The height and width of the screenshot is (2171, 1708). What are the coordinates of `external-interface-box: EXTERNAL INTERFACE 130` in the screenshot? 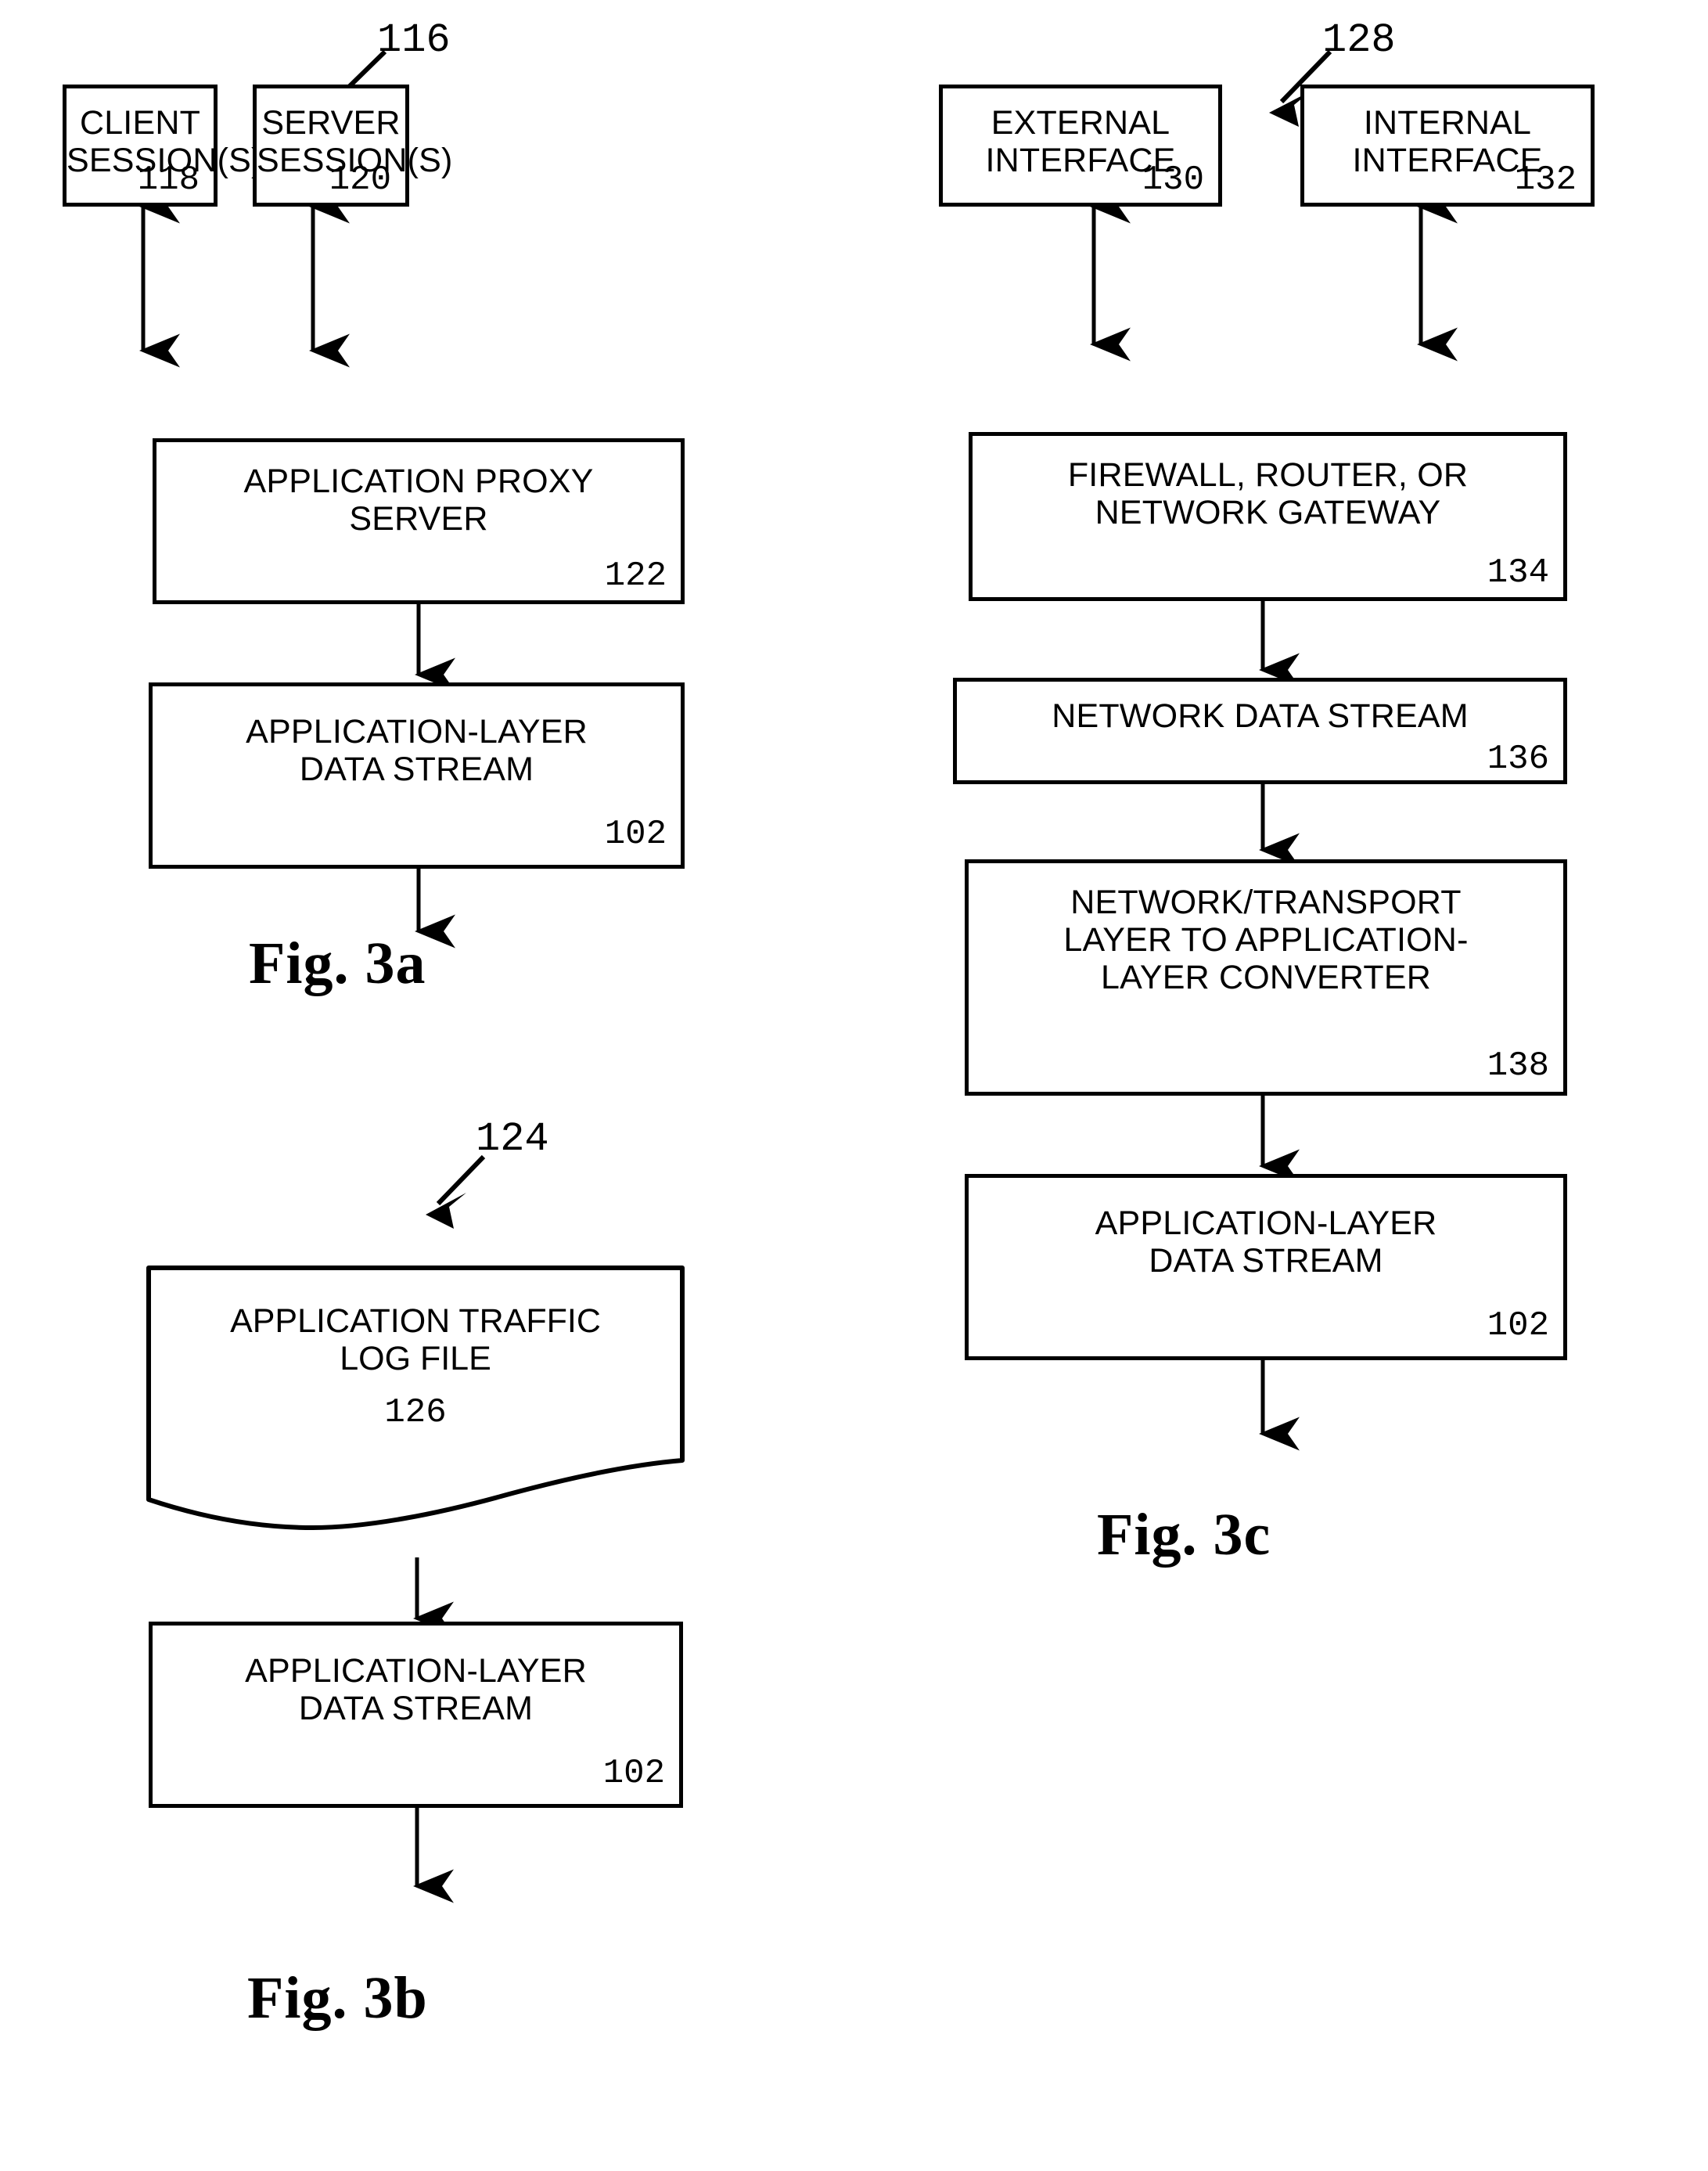 It's located at (1080, 146).